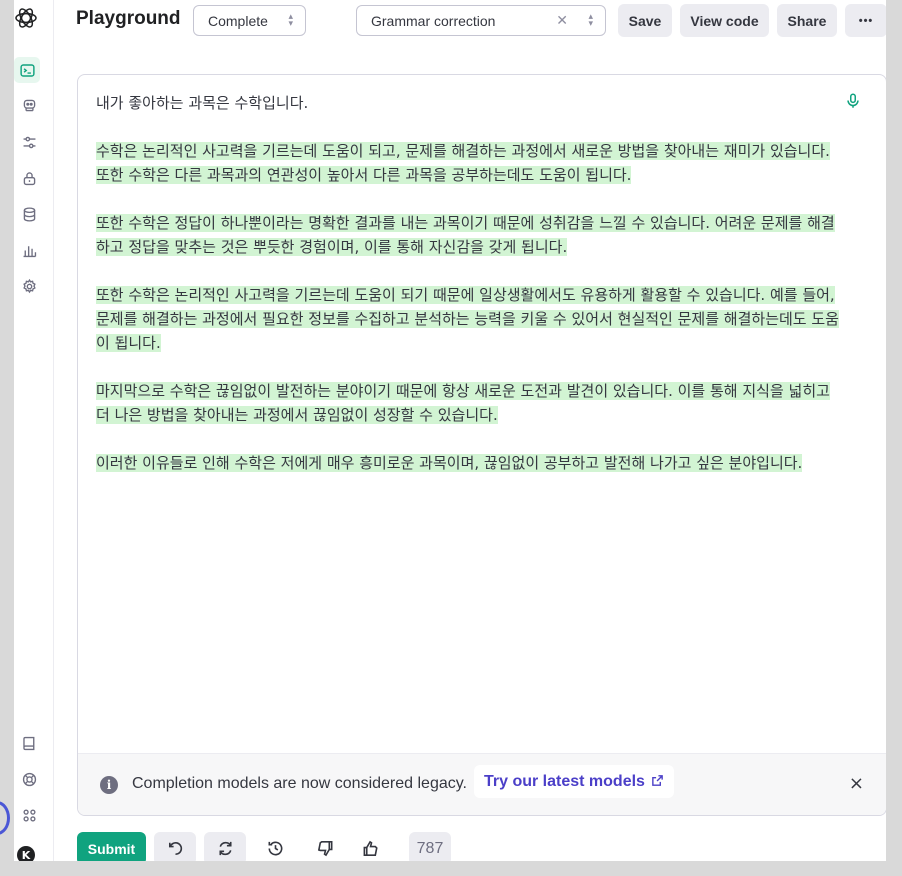 This screenshot has width=902, height=876. I want to click on terminal-icon, so click(27, 70).